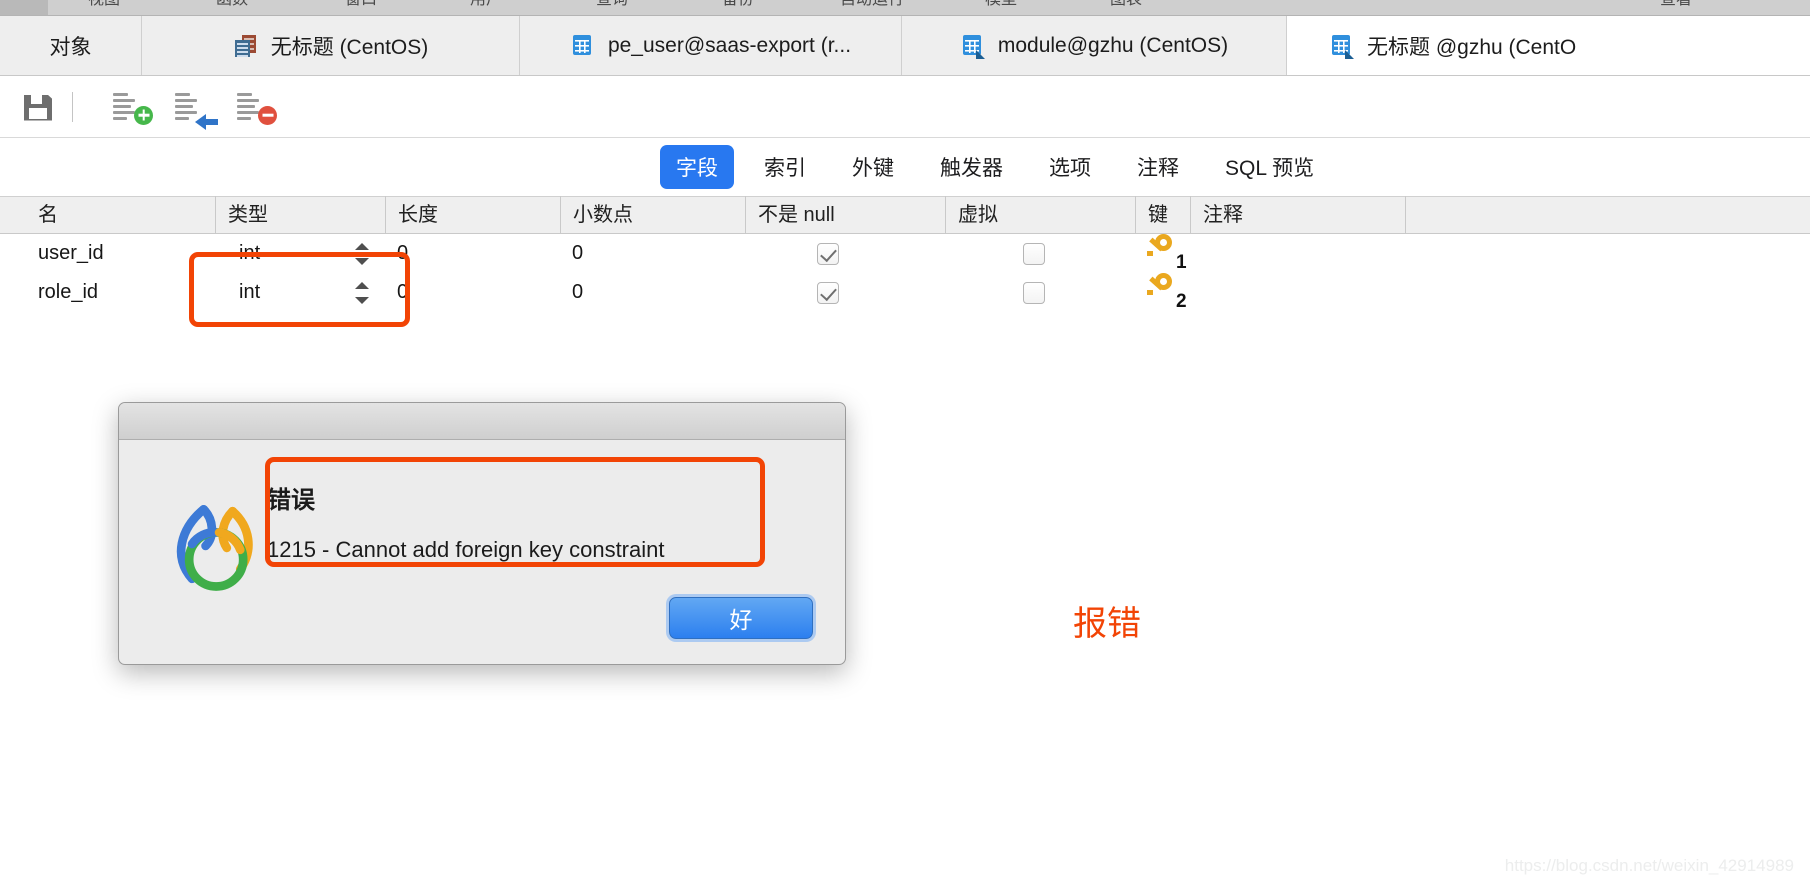 The width and height of the screenshot is (1810, 890). I want to click on table-row: role_id int 0 0 2, so click(905, 292).